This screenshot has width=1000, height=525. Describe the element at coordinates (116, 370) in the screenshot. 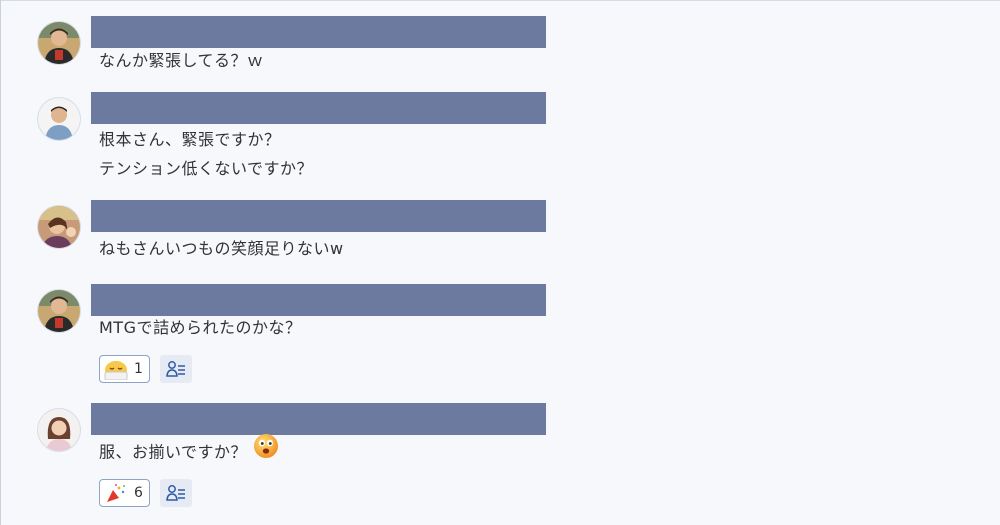

I see `sleepy-face-emoji-icon` at that location.